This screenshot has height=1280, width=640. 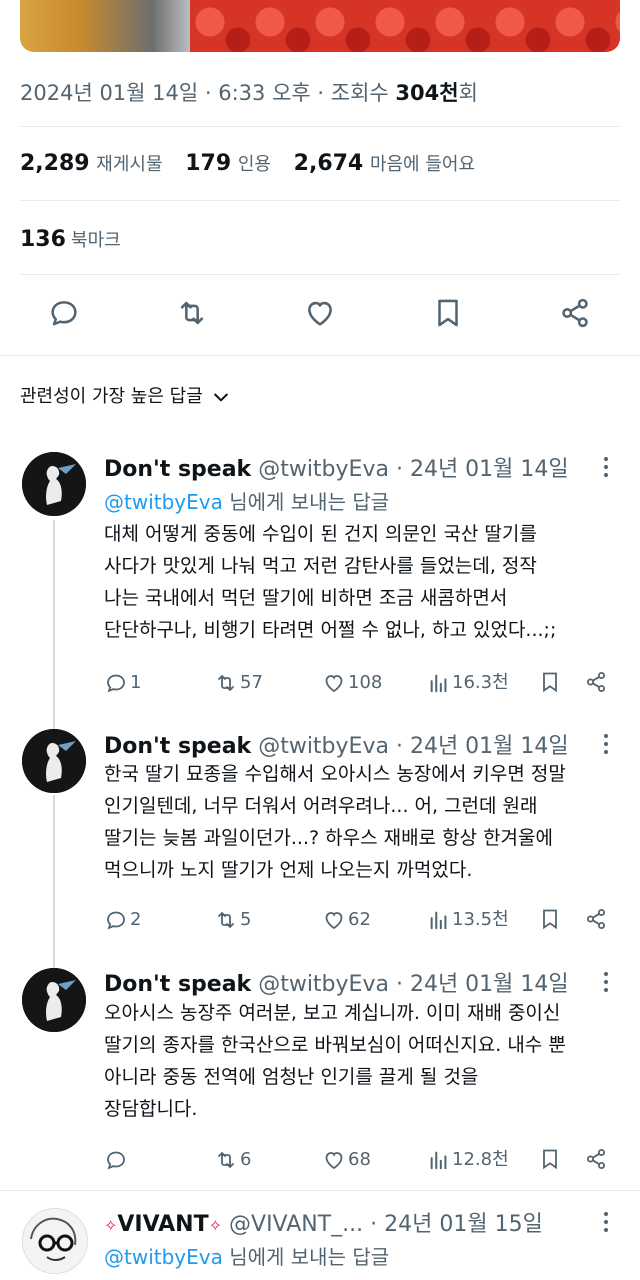 What do you see at coordinates (264, 93) in the screenshot?
I see `tweet-time: 6:33 오후` at bounding box center [264, 93].